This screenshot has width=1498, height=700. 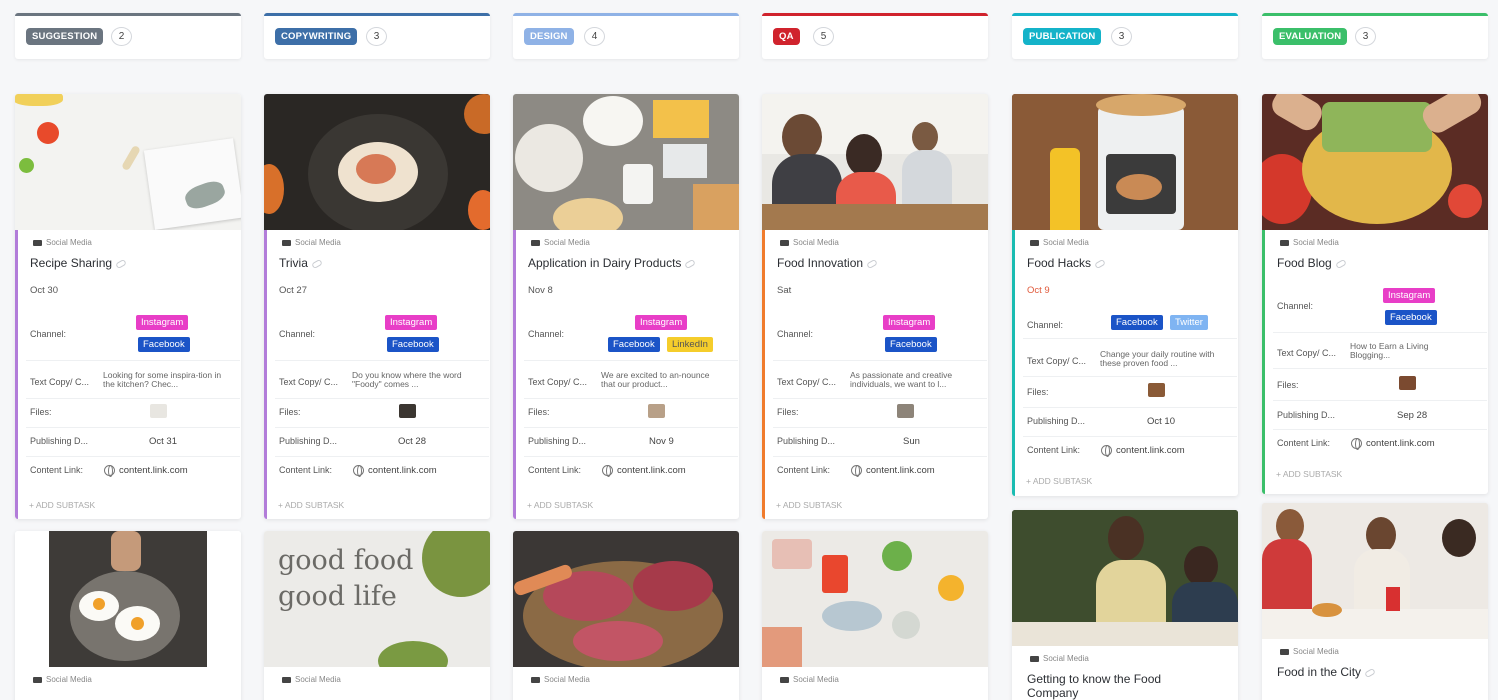 I want to click on column-header: PUBLICATION 3, so click(x=1125, y=36).